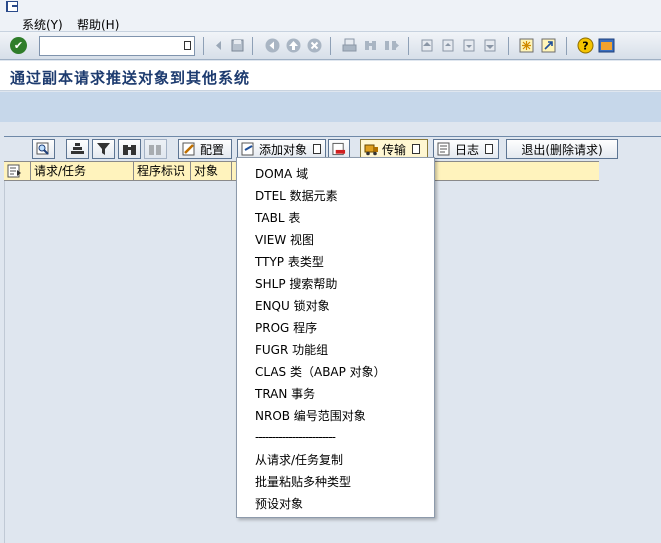  I want to click on log-label: 日志, so click(467, 149).